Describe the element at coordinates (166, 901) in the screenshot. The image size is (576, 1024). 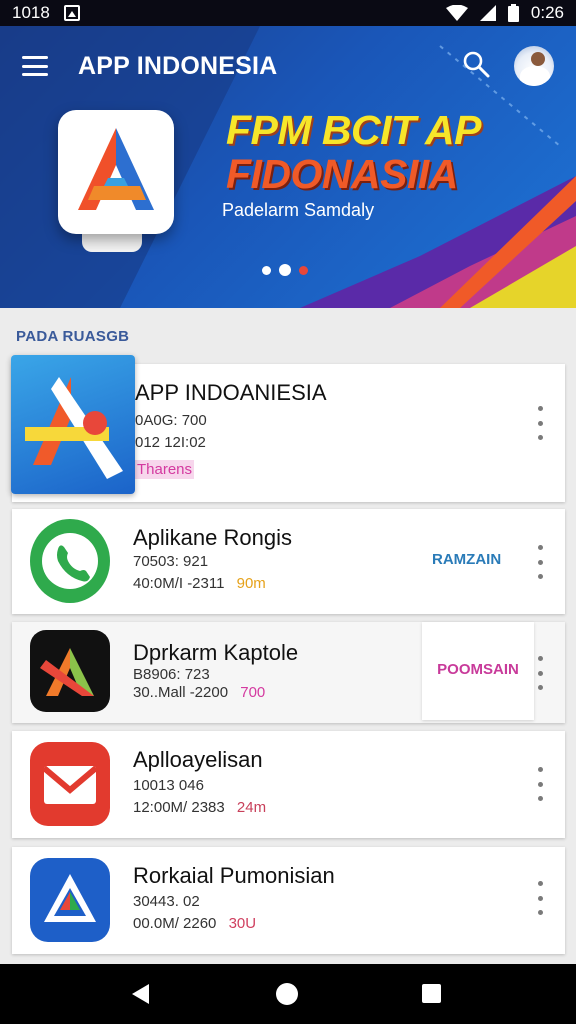
I see `app-meta-line1: 30443. 02` at that location.